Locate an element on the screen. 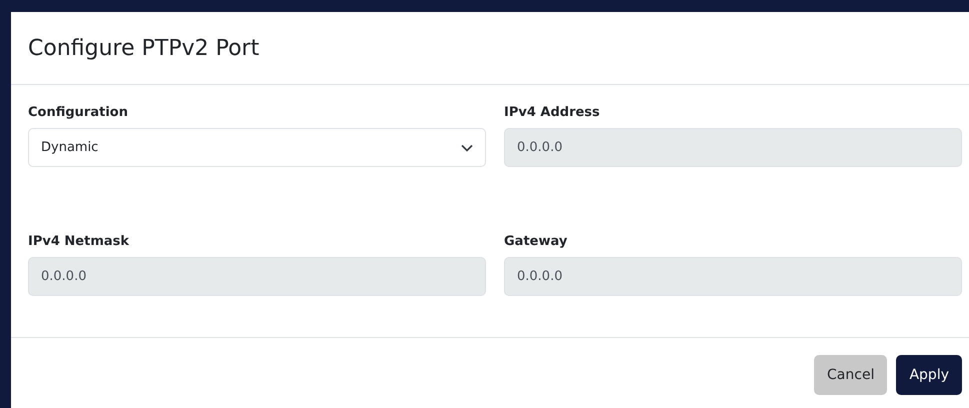  dialog-title: Configure PTPv2 Port is located at coordinates (144, 48).